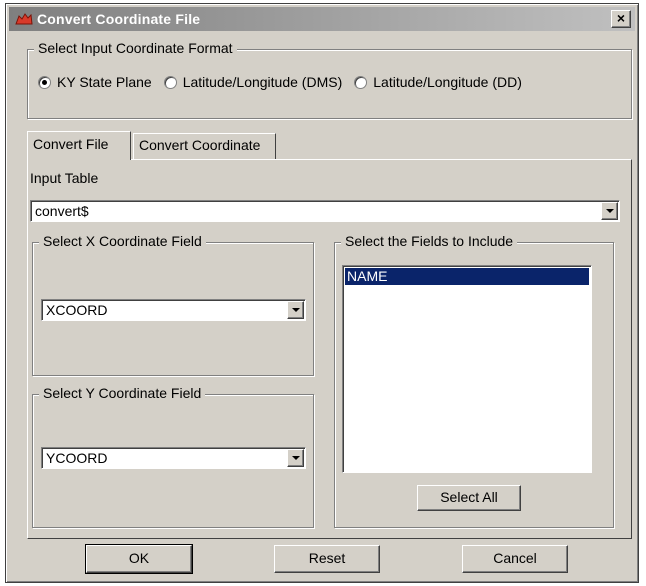  Describe the element at coordinates (122, 393) in the screenshot. I see `y-coordinate-group-label: Select Y Coordinate Field` at that location.